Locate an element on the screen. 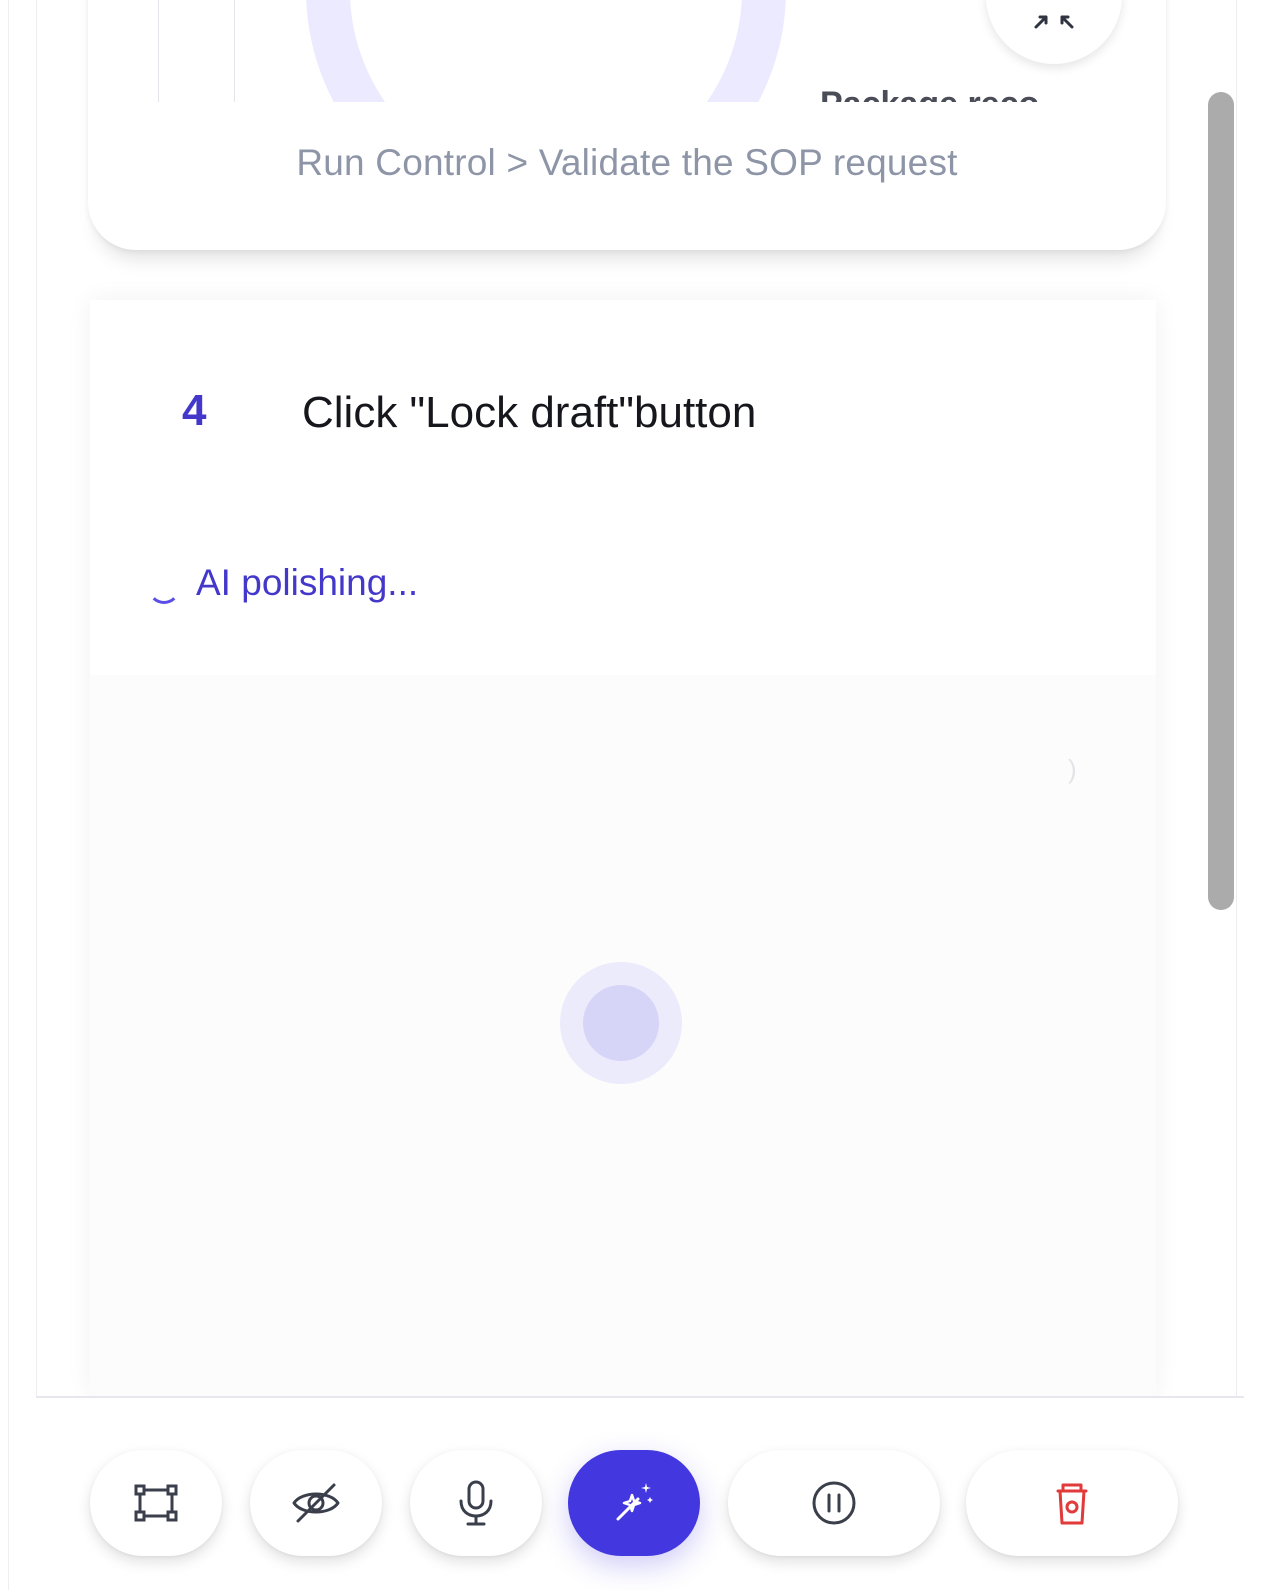 This screenshot has height=1590, width=1280. hide-button is located at coordinates (316, 1503).